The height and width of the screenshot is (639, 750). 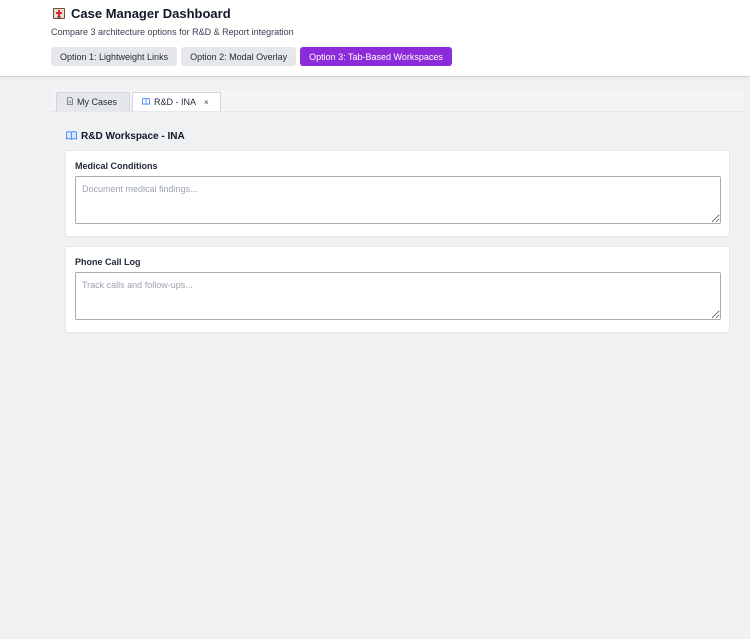 What do you see at coordinates (70, 102) in the screenshot?
I see `document-icon` at bounding box center [70, 102].